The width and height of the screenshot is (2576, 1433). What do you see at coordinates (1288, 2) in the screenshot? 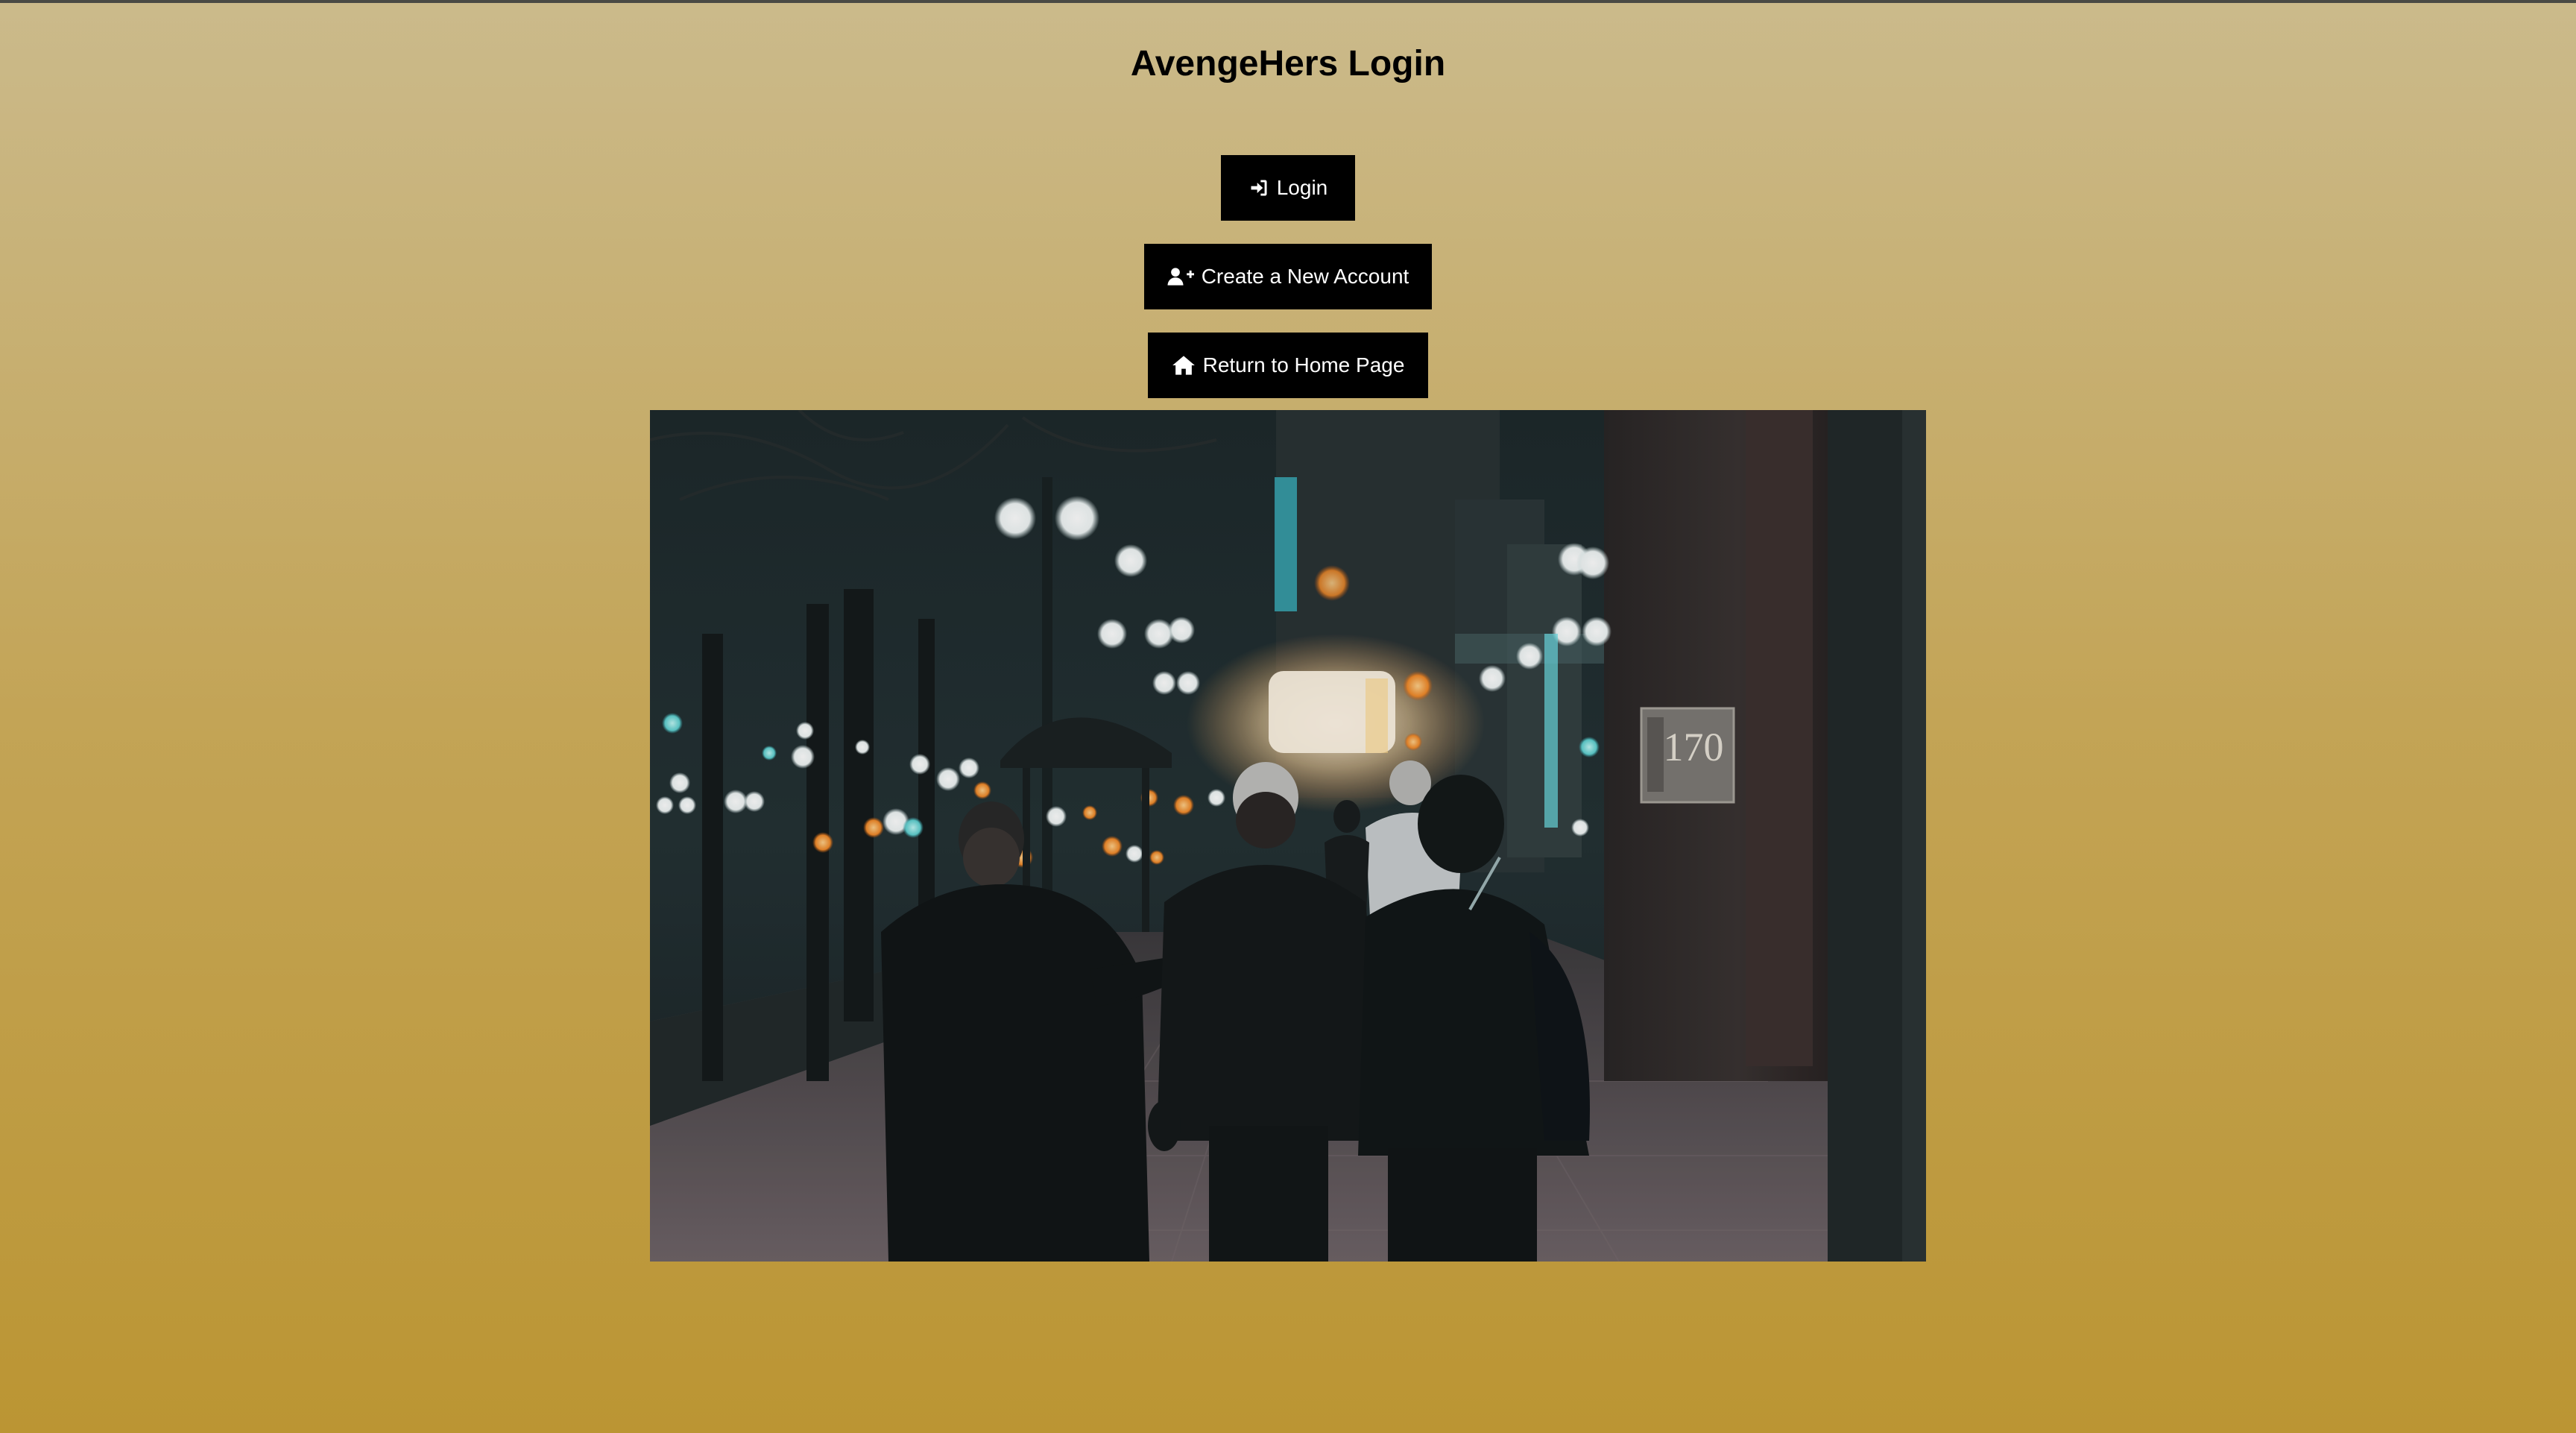
I see `window-top-border` at bounding box center [1288, 2].